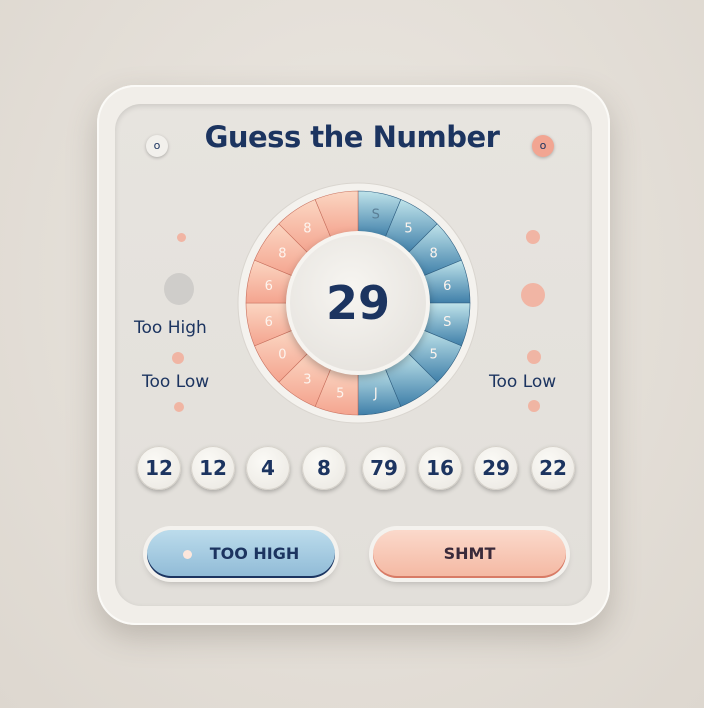  I want to click on dial-segment-label: J, so click(375, 393).